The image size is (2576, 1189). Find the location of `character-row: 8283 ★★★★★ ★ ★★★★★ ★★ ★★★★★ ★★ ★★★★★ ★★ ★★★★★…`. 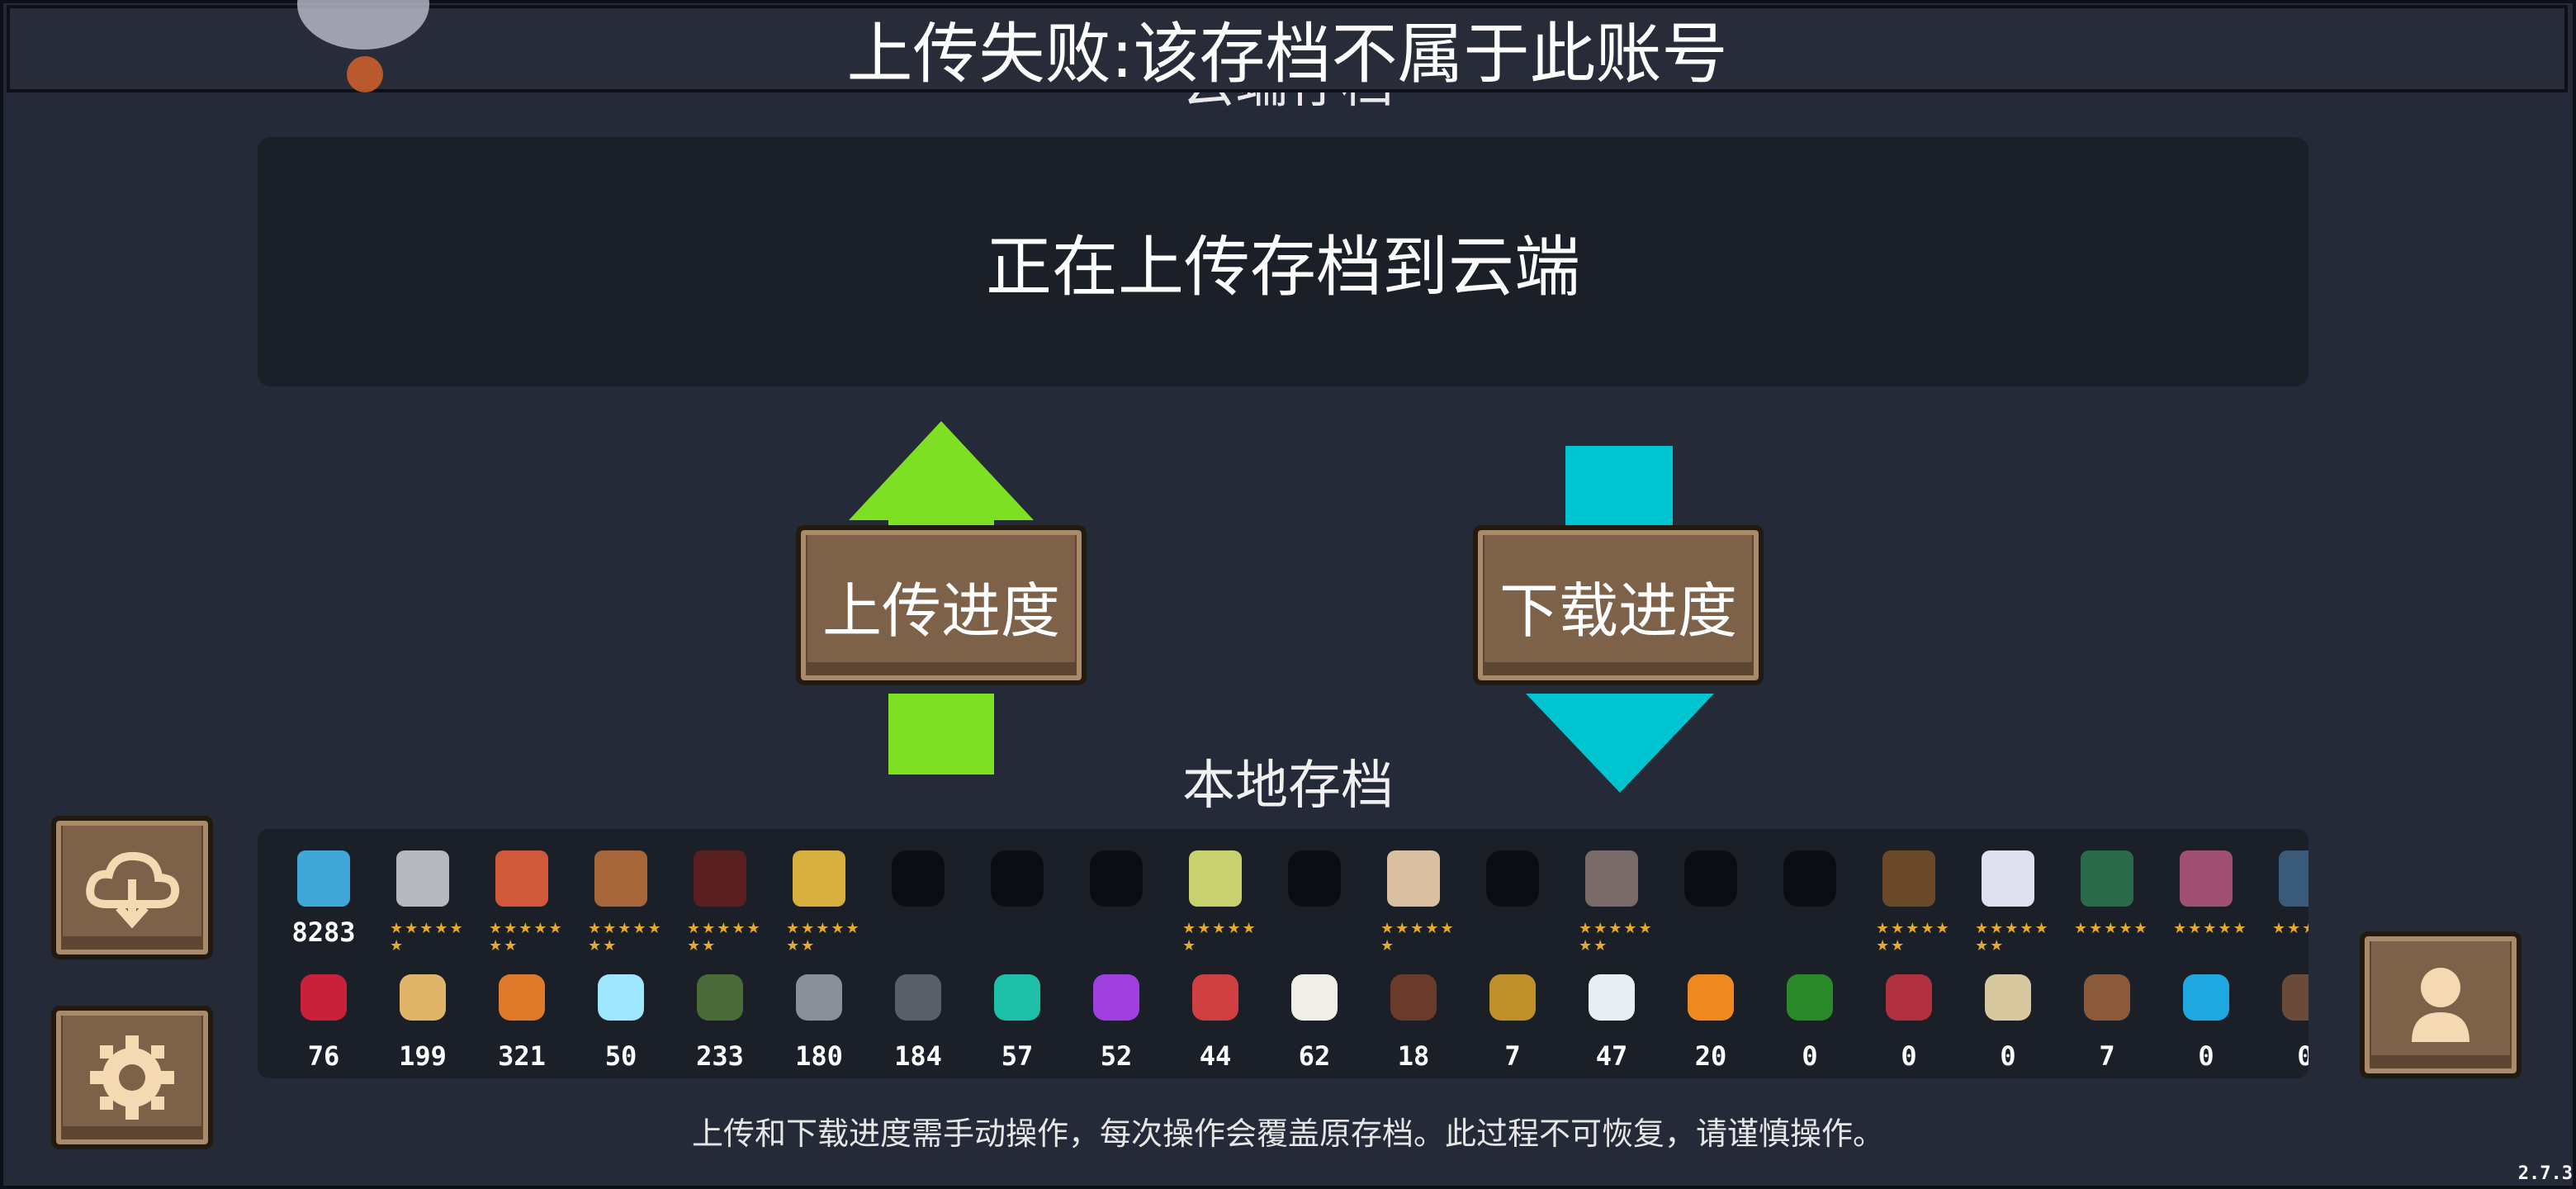

character-row: 8283 ★★★★★ ★ ★★★★★ ★★ ★★★★★ ★★ ★★★★★ ★★ ★★★★★… is located at coordinates (1291, 899).